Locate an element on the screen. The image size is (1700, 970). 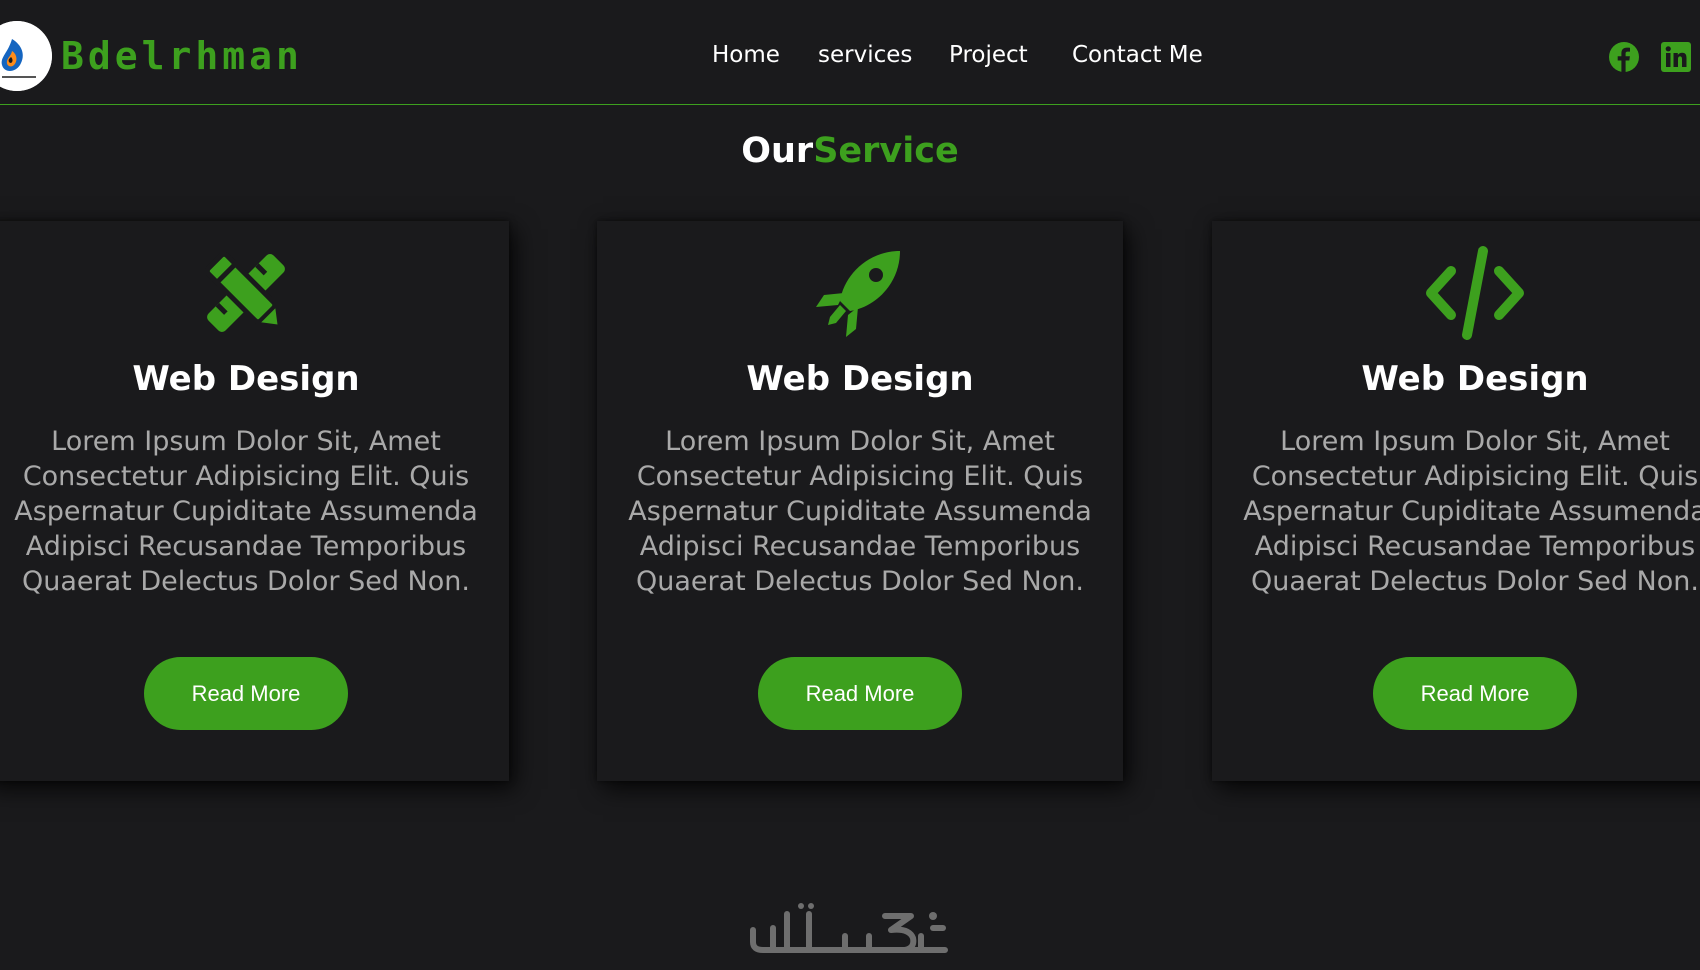
main-nav: Home services Project Contact Me is located at coordinates (850, 57).